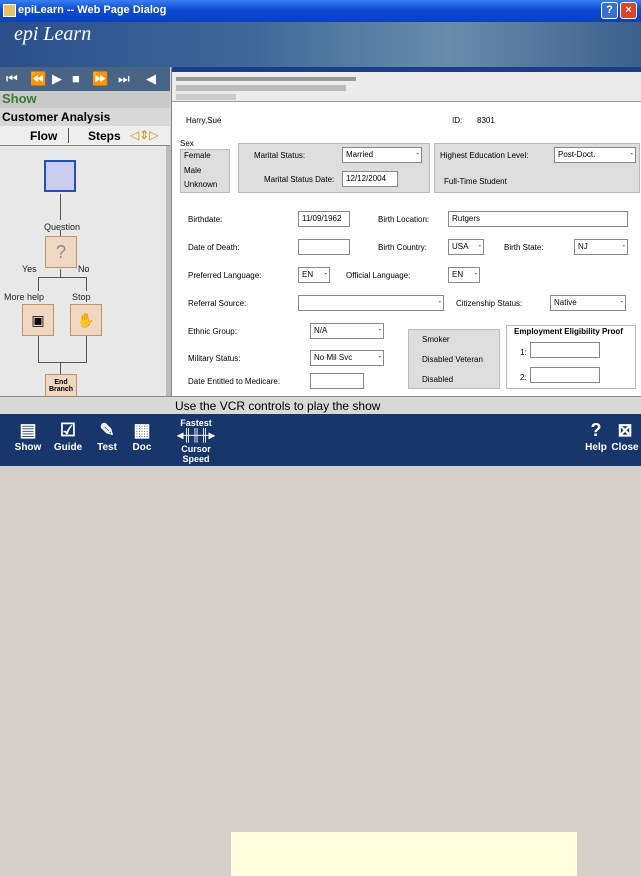 The image size is (641, 876). What do you see at coordinates (214, 247) in the screenshot?
I see `death-date-label: Date of Death:` at bounding box center [214, 247].